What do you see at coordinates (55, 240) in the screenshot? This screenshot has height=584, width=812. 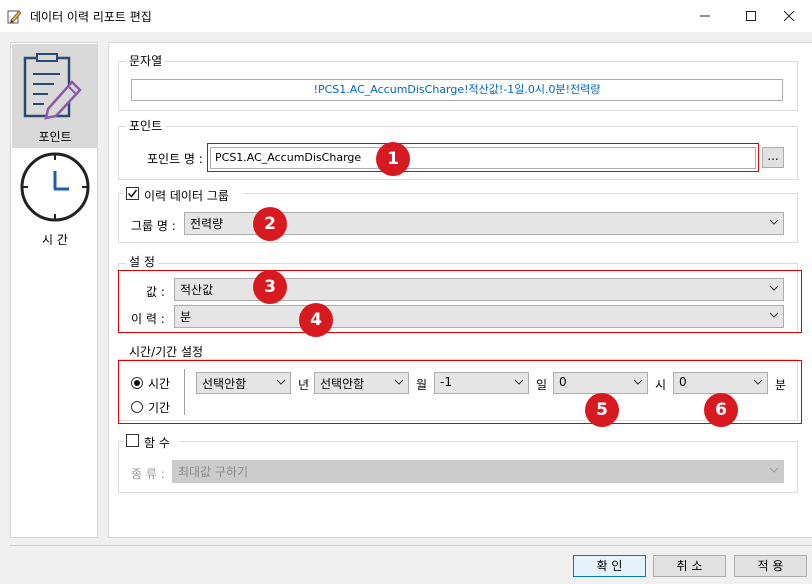 I see `nav-label-time: 시 간` at bounding box center [55, 240].